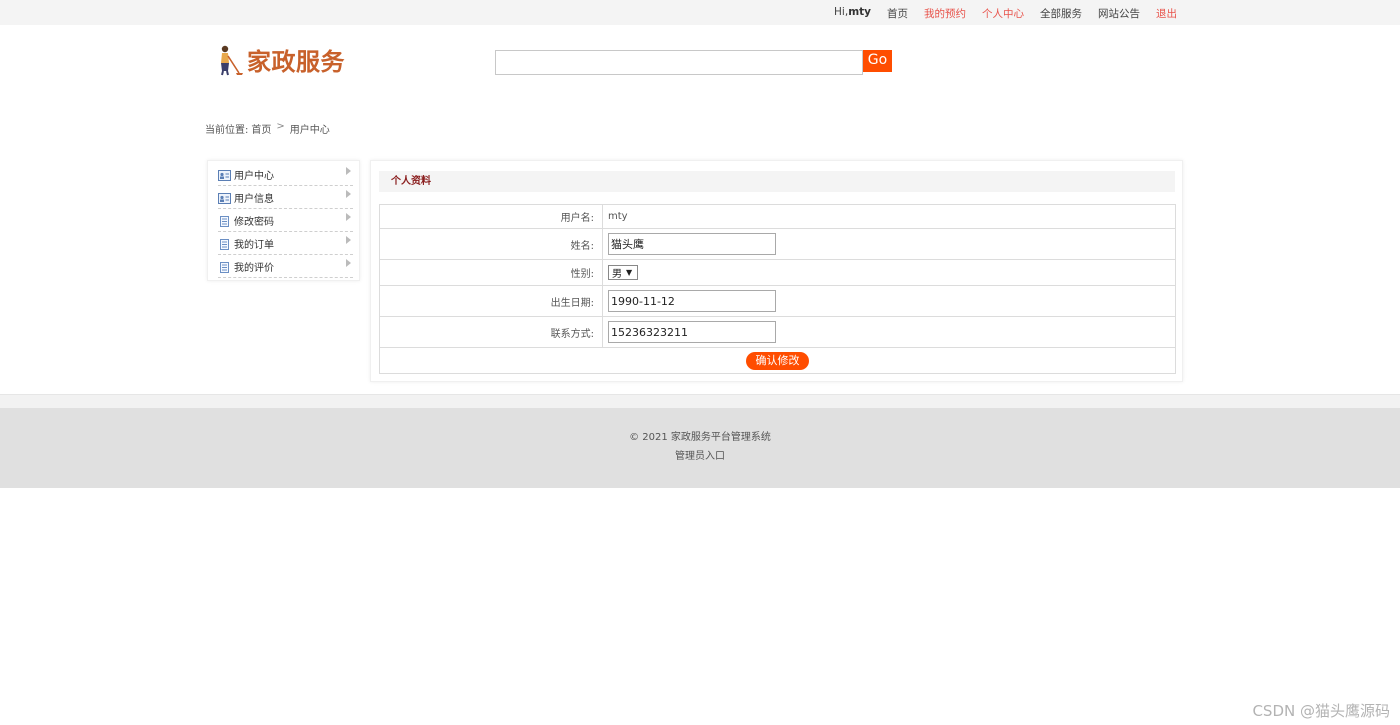  I want to click on nav-my-appointments: 我的预约, so click(945, 13).